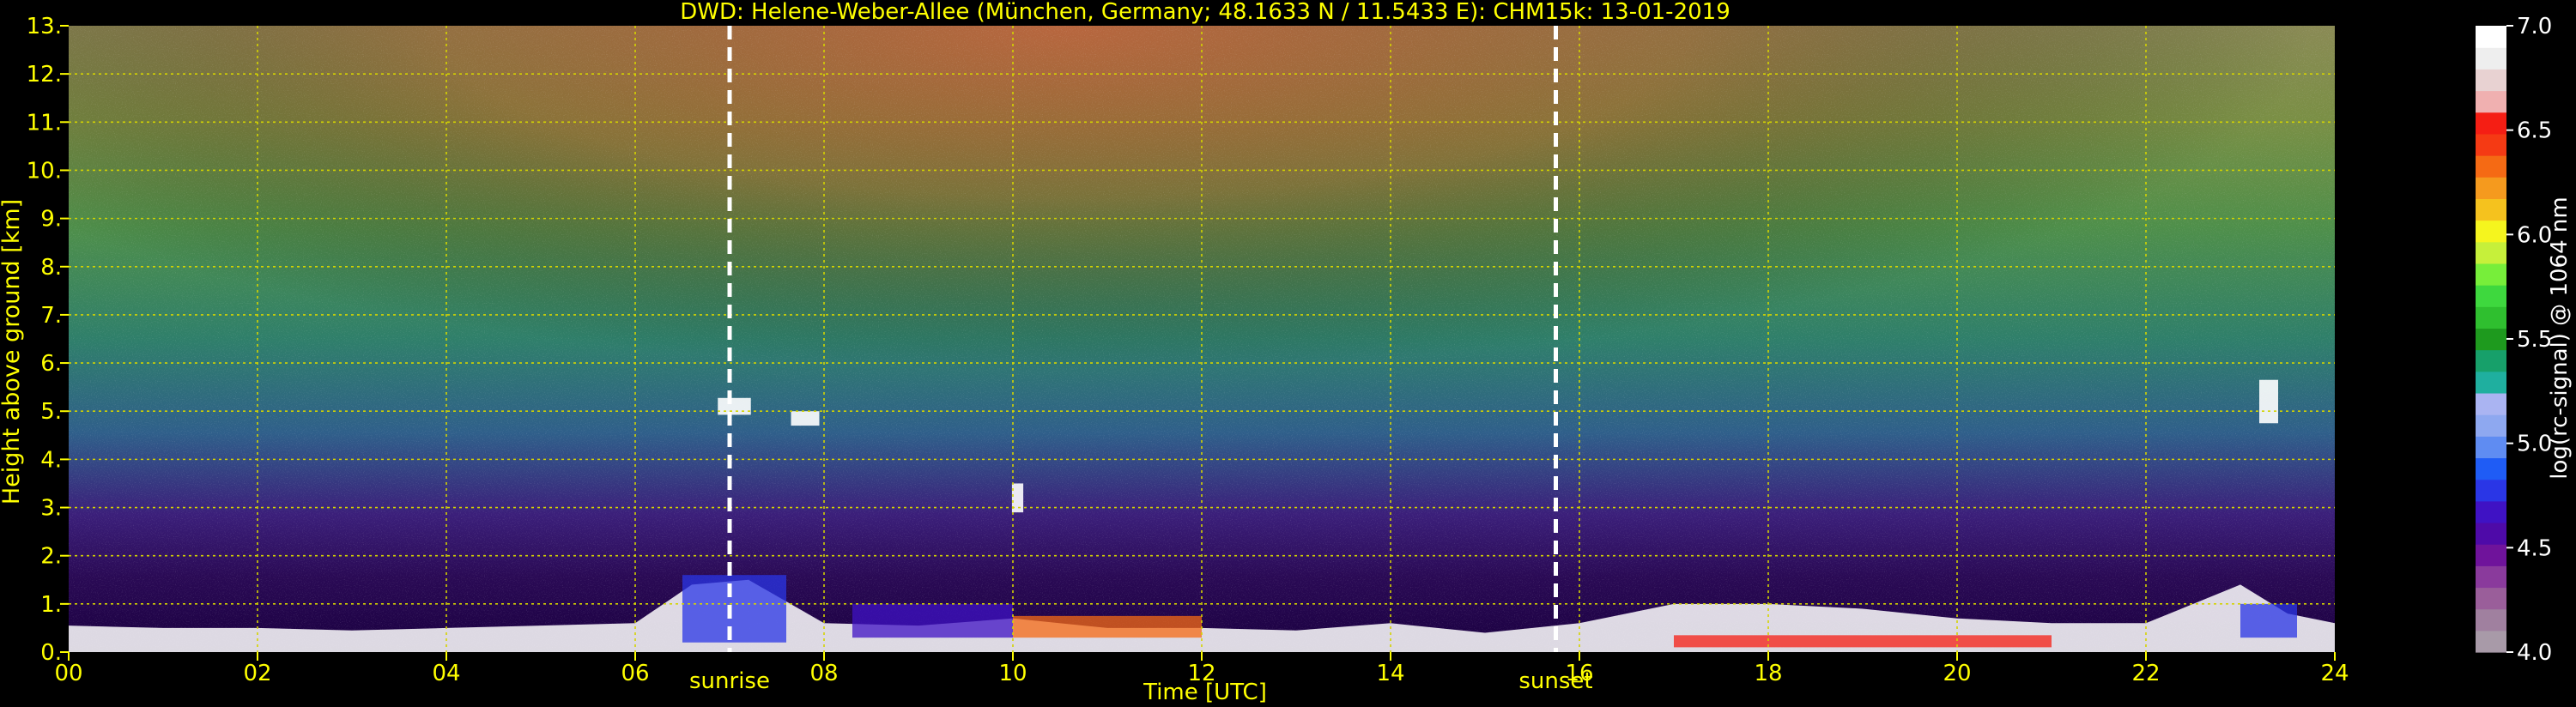  I want to click on colorbar, so click(2491, 339).